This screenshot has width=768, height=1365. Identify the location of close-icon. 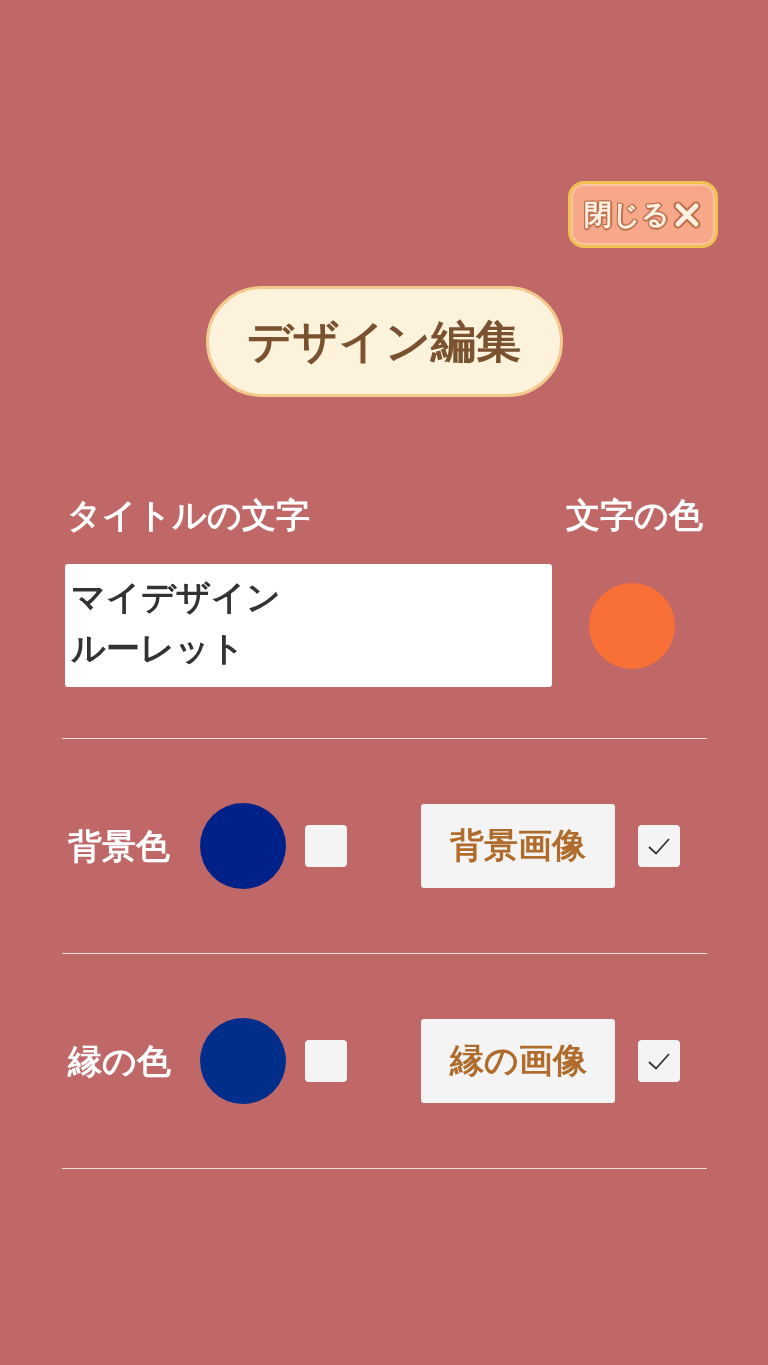
(687, 214).